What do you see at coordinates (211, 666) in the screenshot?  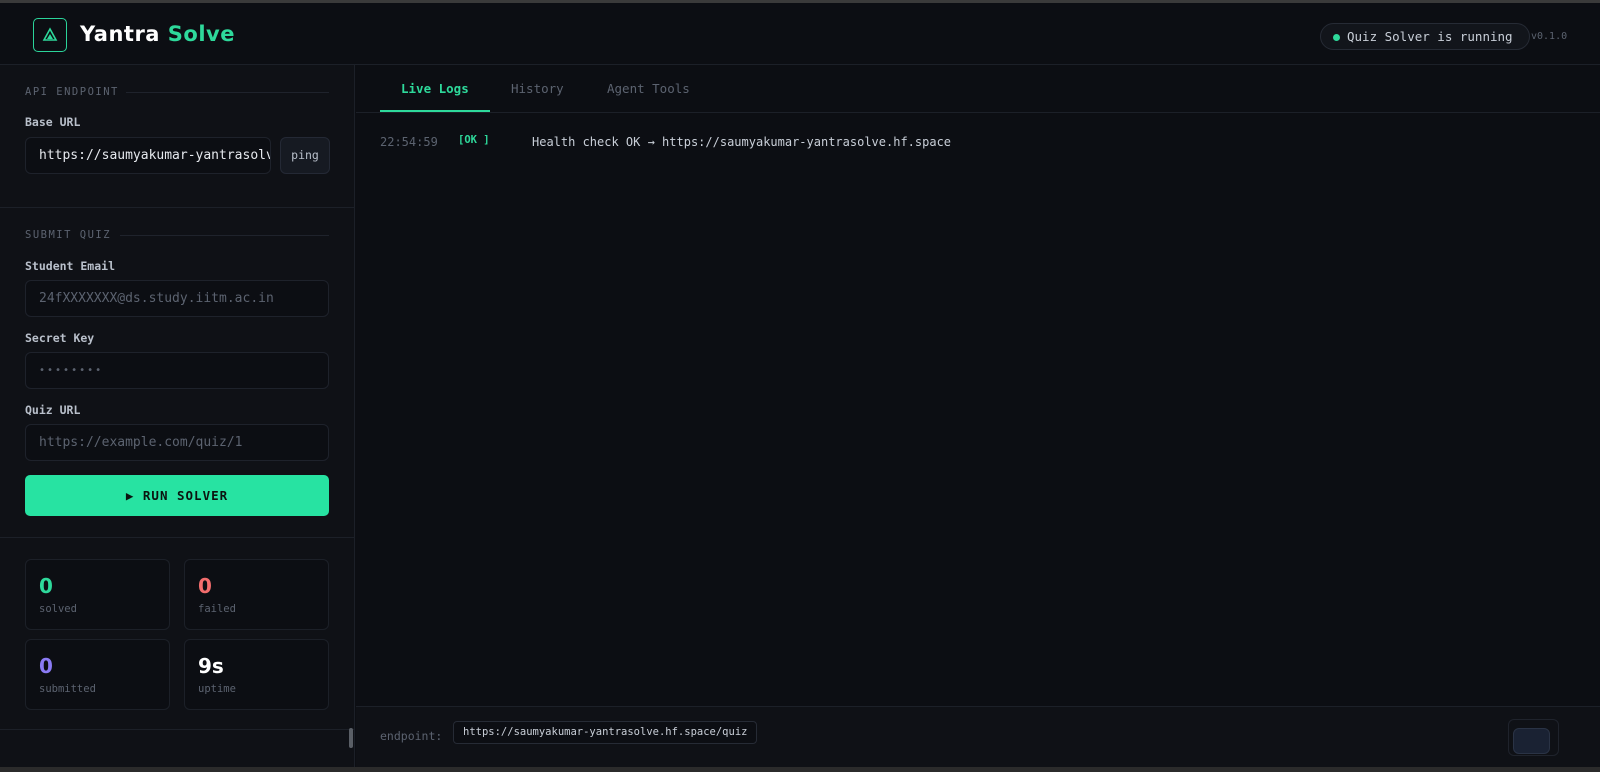 I see `stat-value: 9s` at bounding box center [211, 666].